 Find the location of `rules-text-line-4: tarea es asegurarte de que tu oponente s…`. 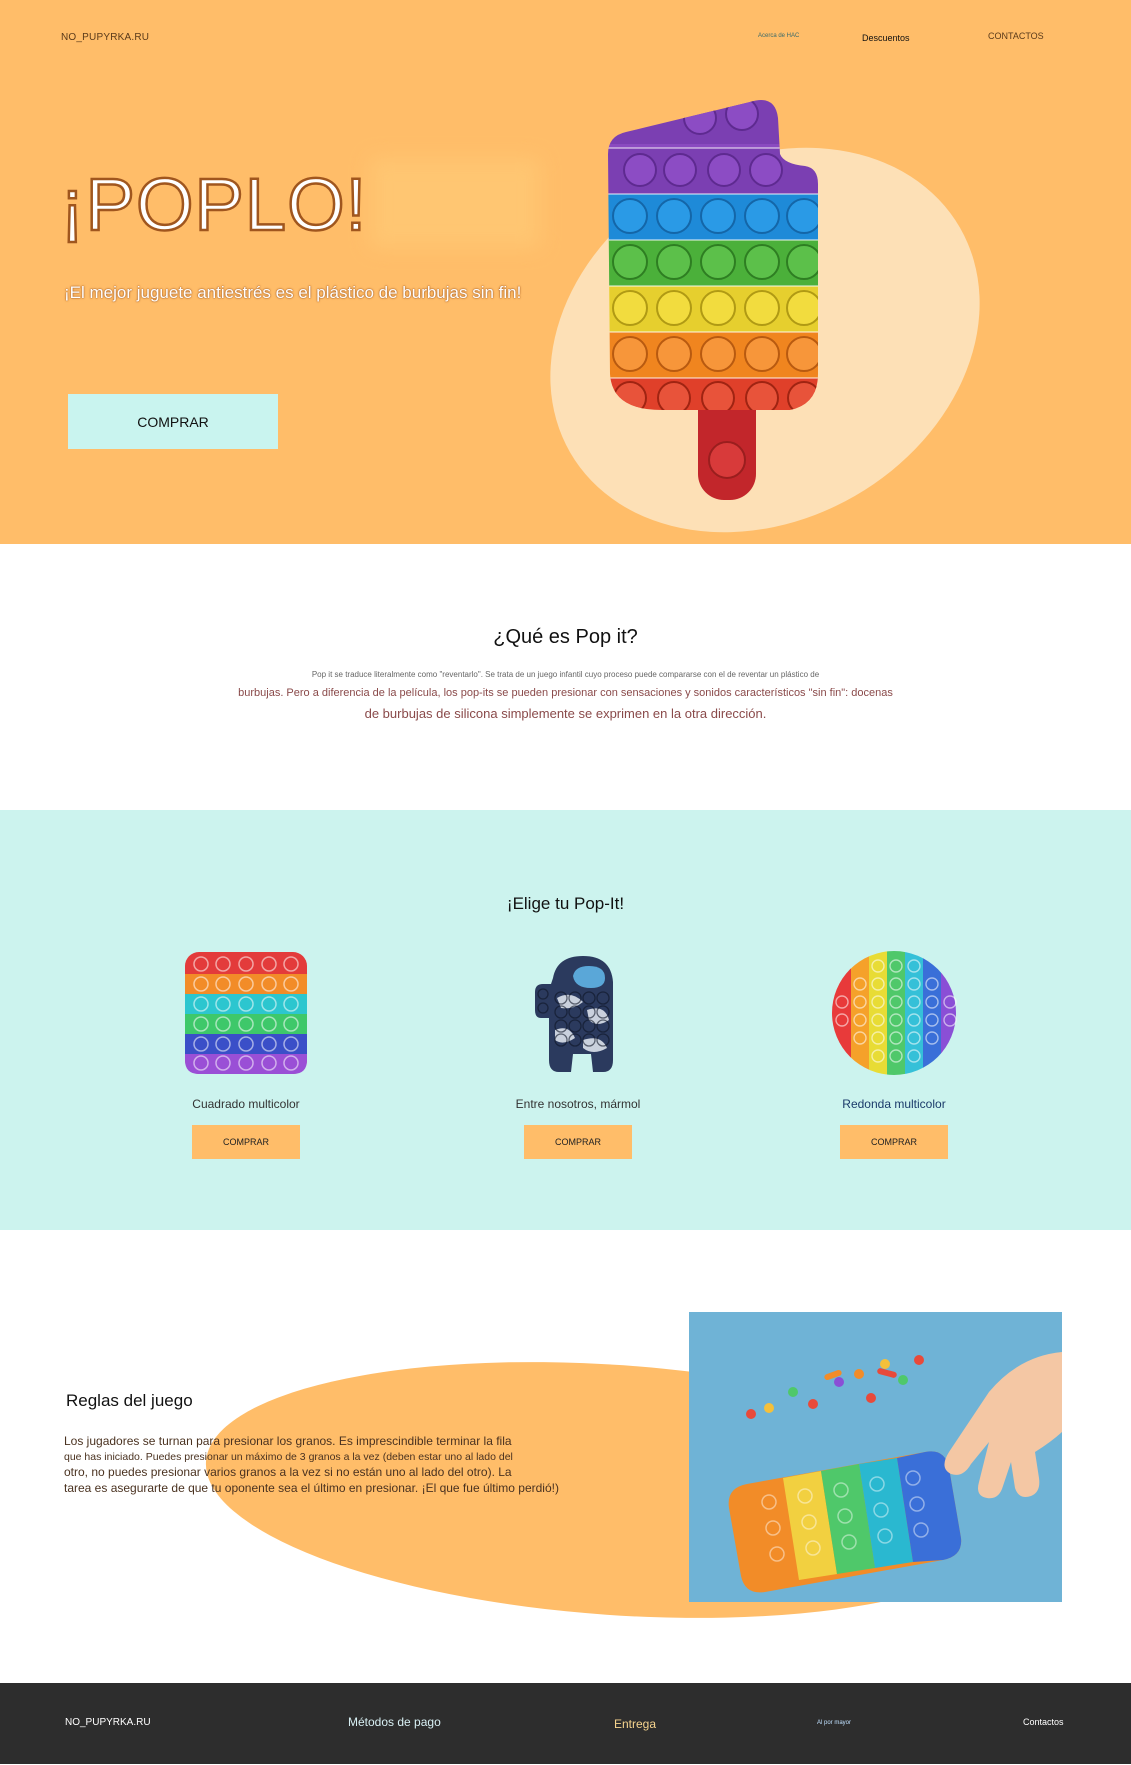

rules-text-line-4: tarea es asegurarte de que tu oponente s… is located at coordinates (311, 1487).